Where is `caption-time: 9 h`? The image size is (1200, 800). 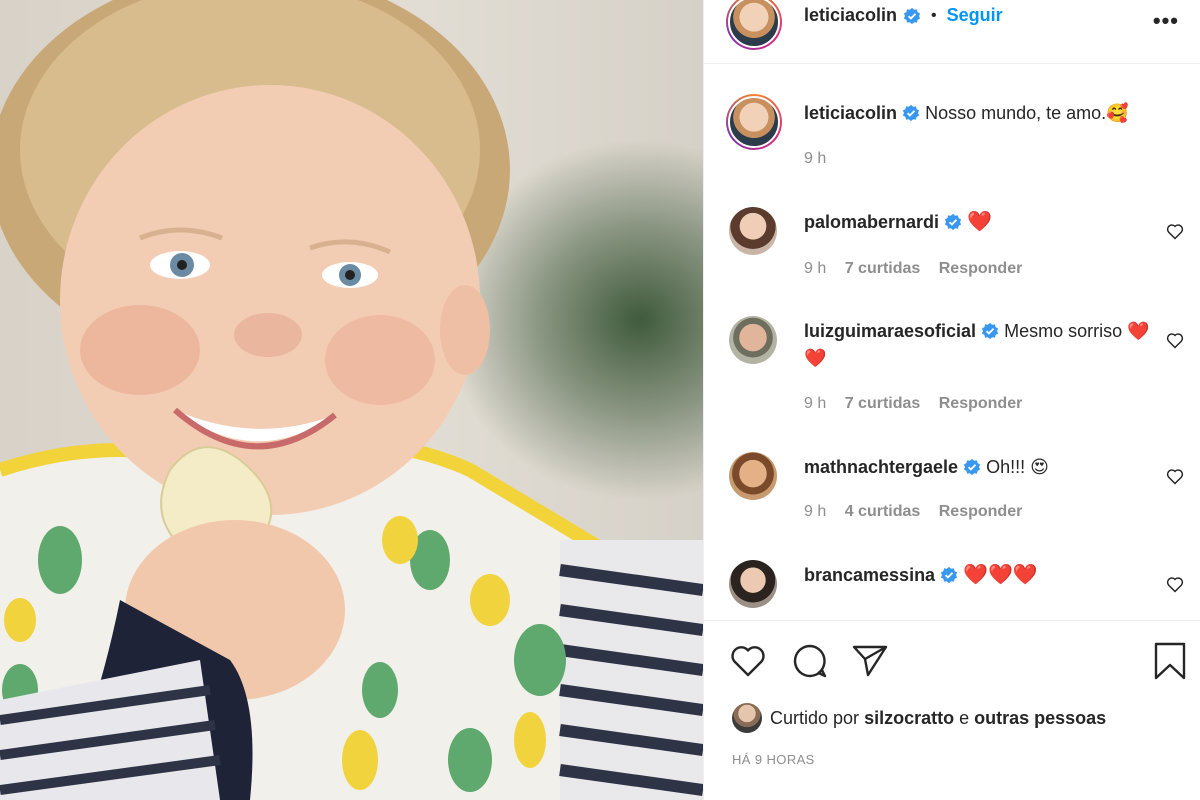 caption-time: 9 h is located at coordinates (815, 158).